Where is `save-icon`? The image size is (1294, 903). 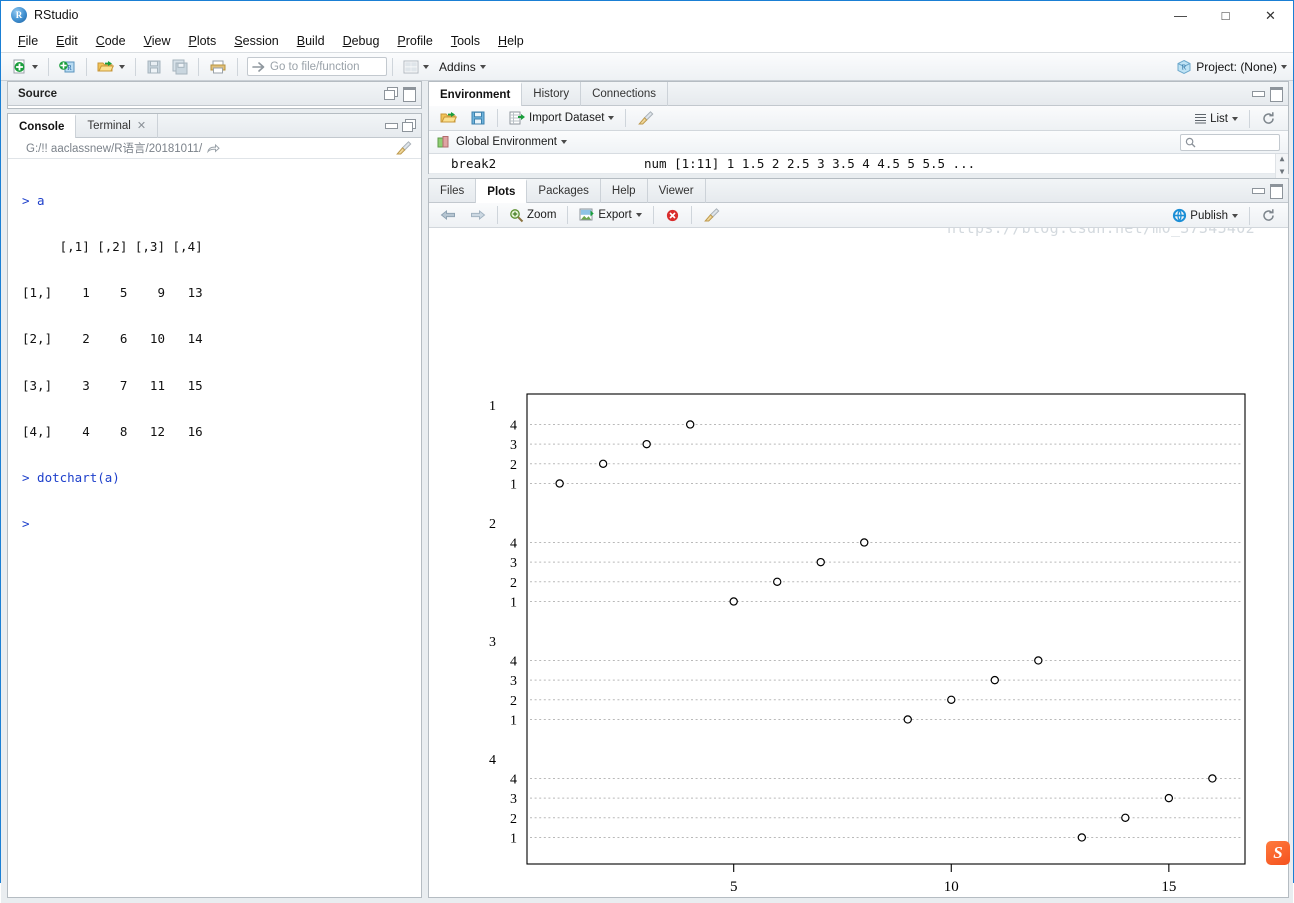
save-icon is located at coordinates (154, 66).